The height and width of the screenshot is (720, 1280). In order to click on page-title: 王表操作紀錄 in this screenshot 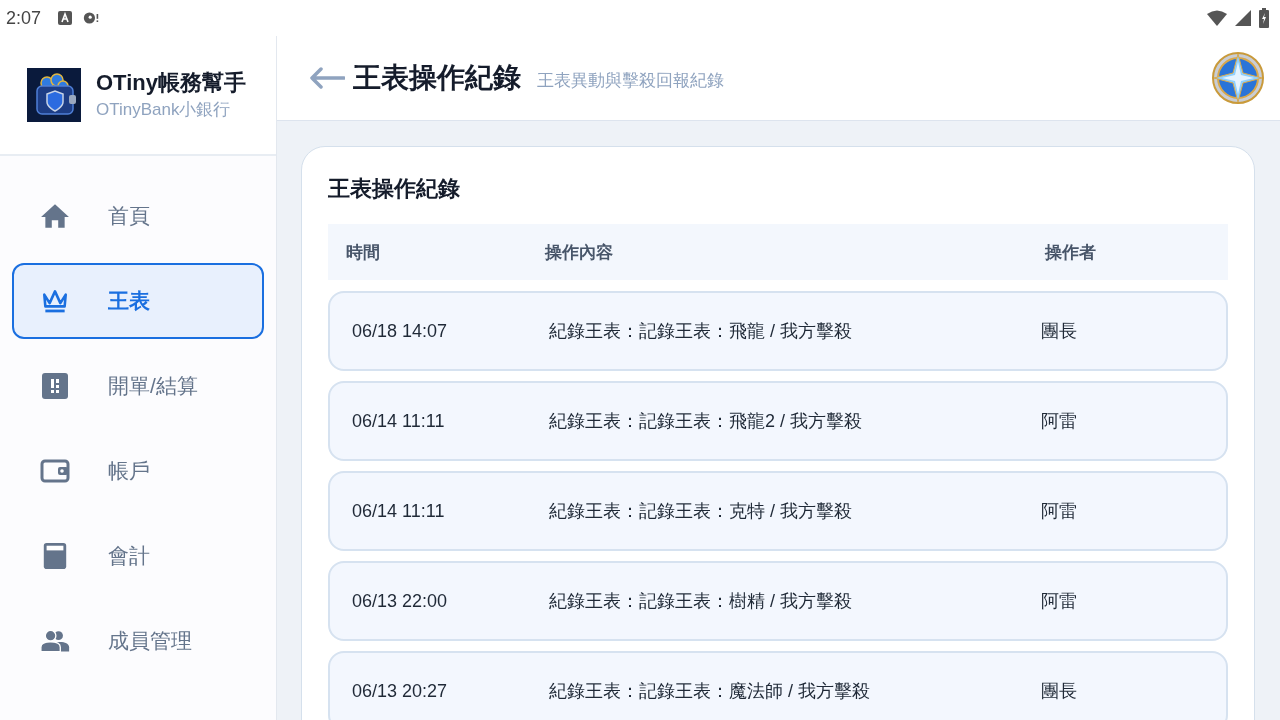, I will do `click(437, 78)`.